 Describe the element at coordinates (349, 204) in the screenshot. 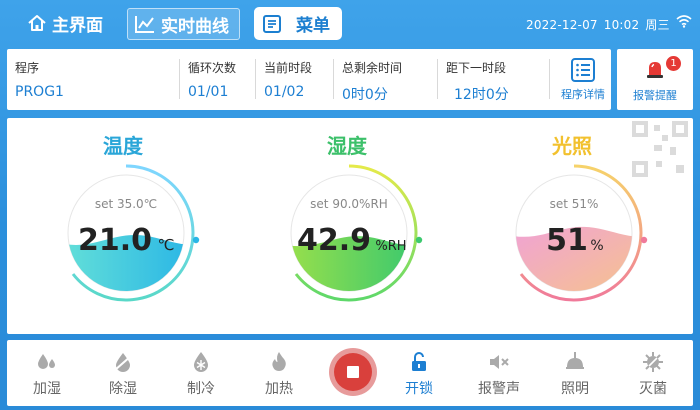

I see `humidity-setpoint: set 90.0%RH` at that location.